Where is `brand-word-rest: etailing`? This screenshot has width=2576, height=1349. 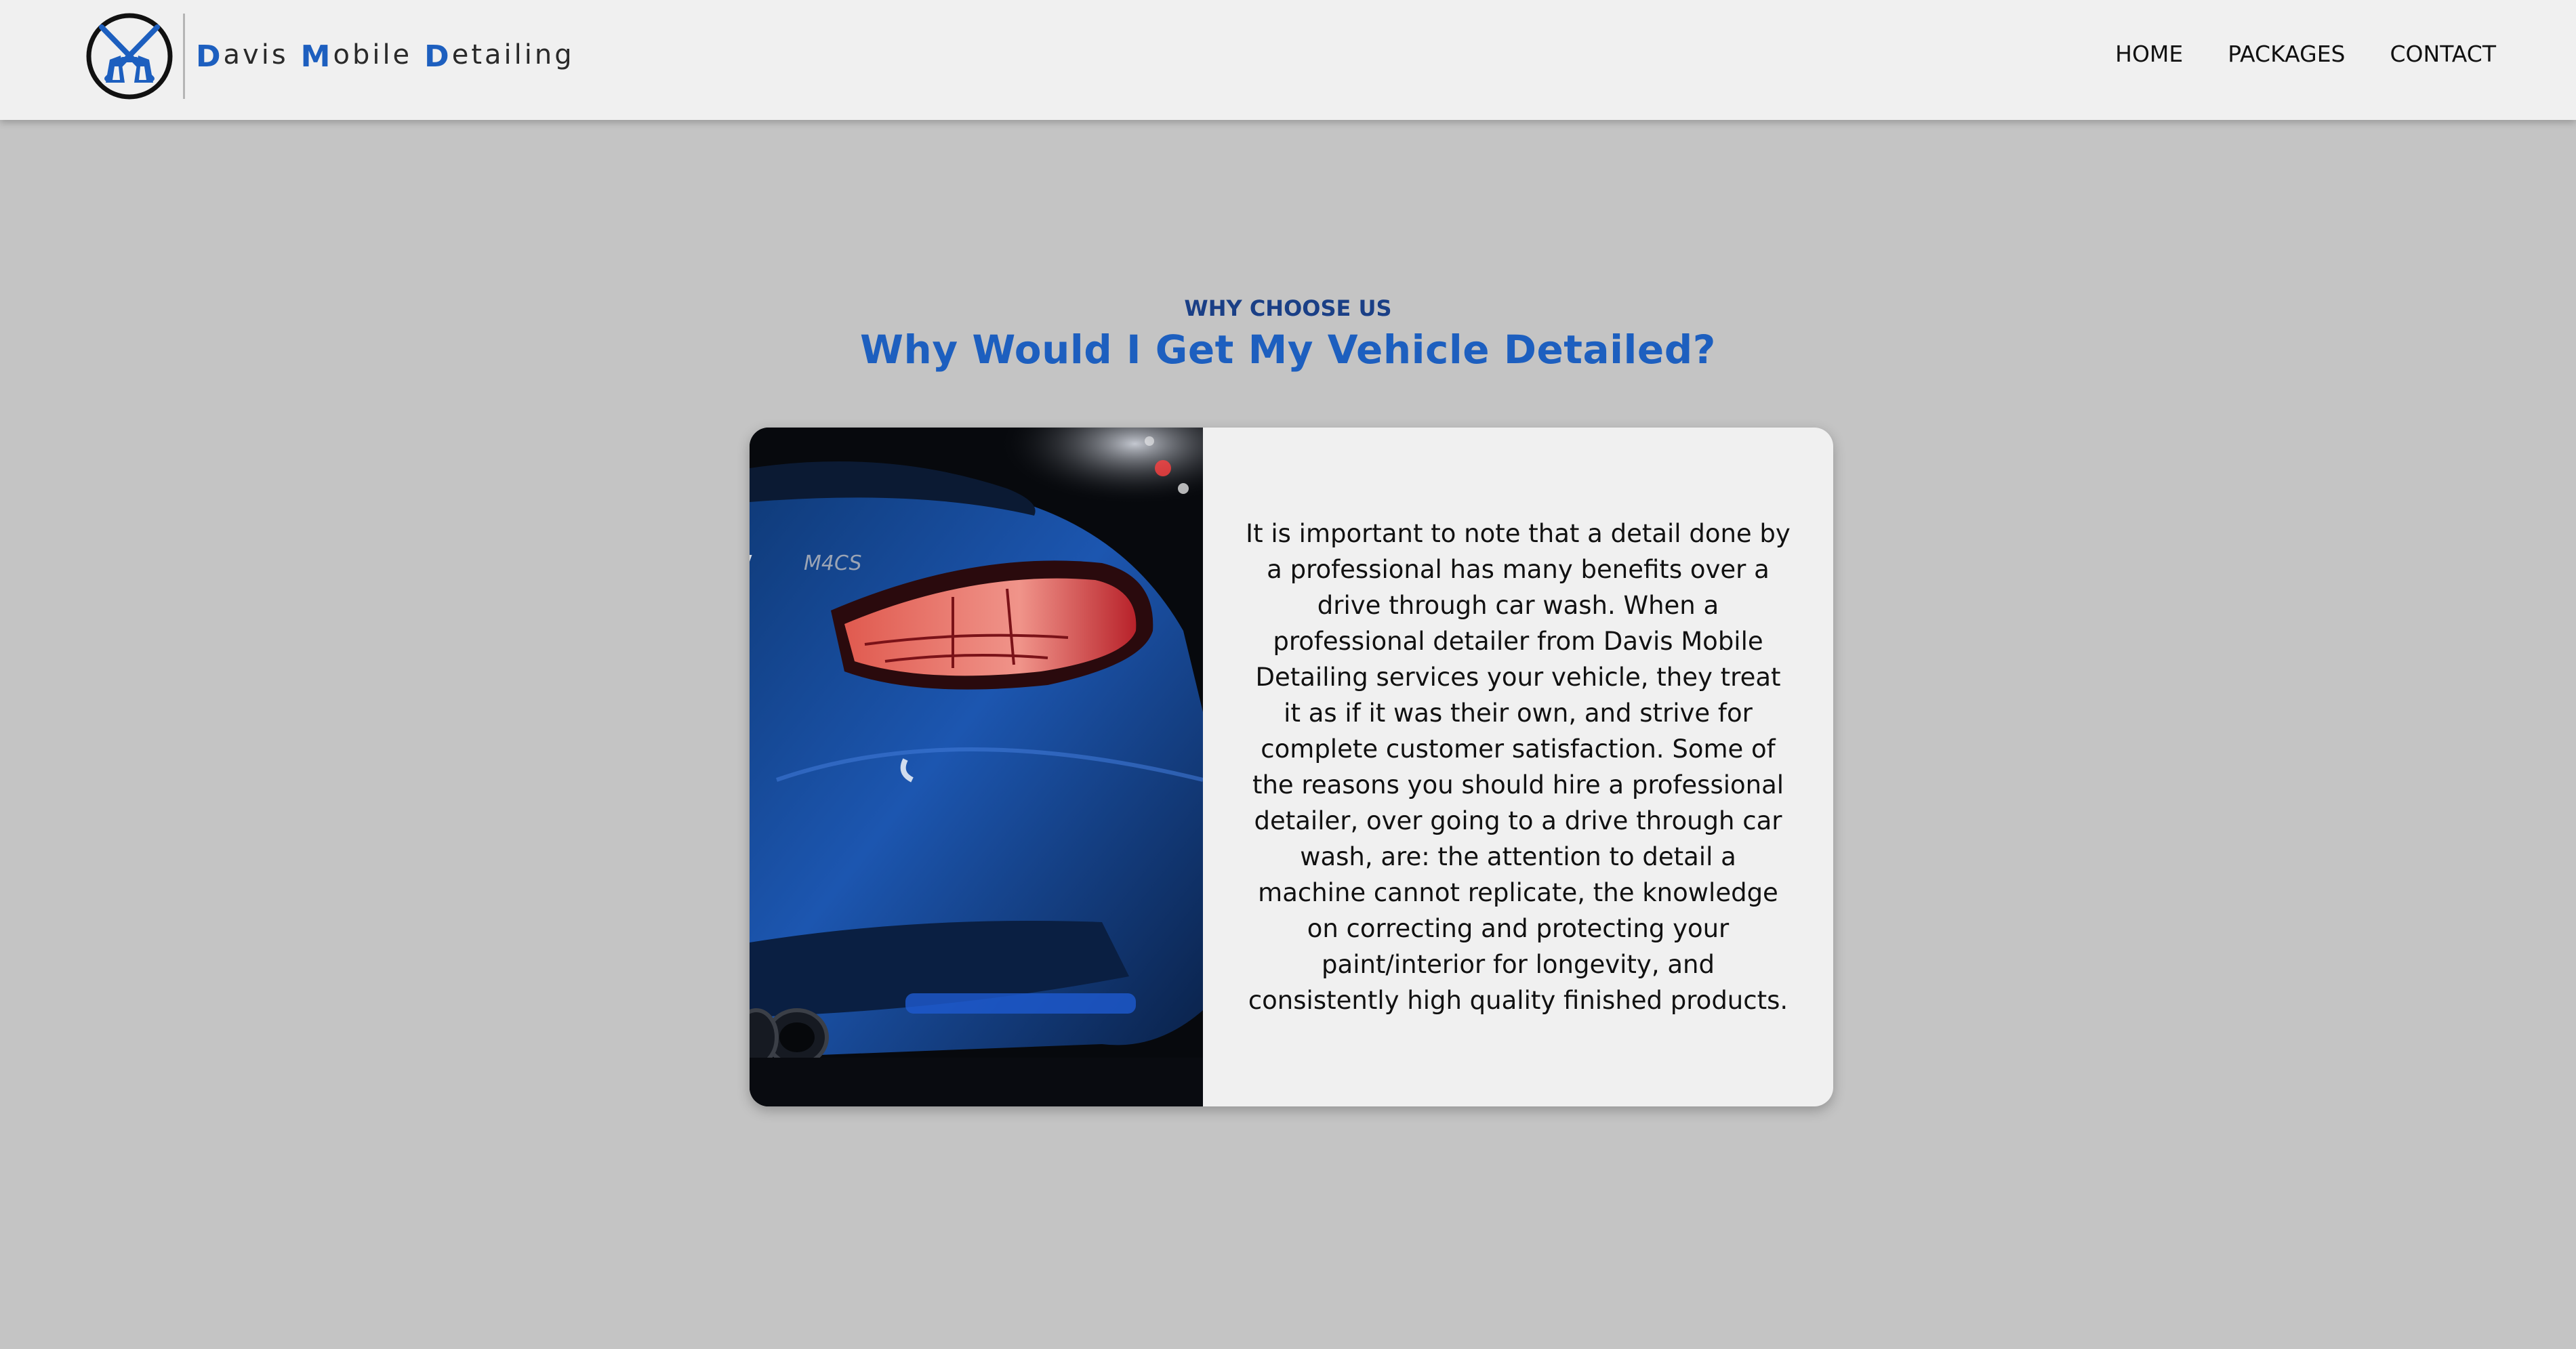 brand-word-rest: etailing is located at coordinates (513, 55).